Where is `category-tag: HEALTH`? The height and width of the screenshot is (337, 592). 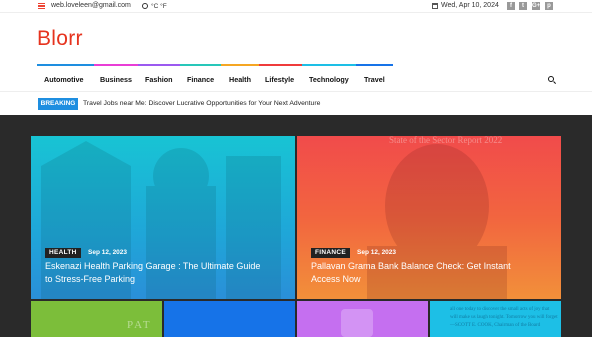 category-tag: HEALTH is located at coordinates (63, 253).